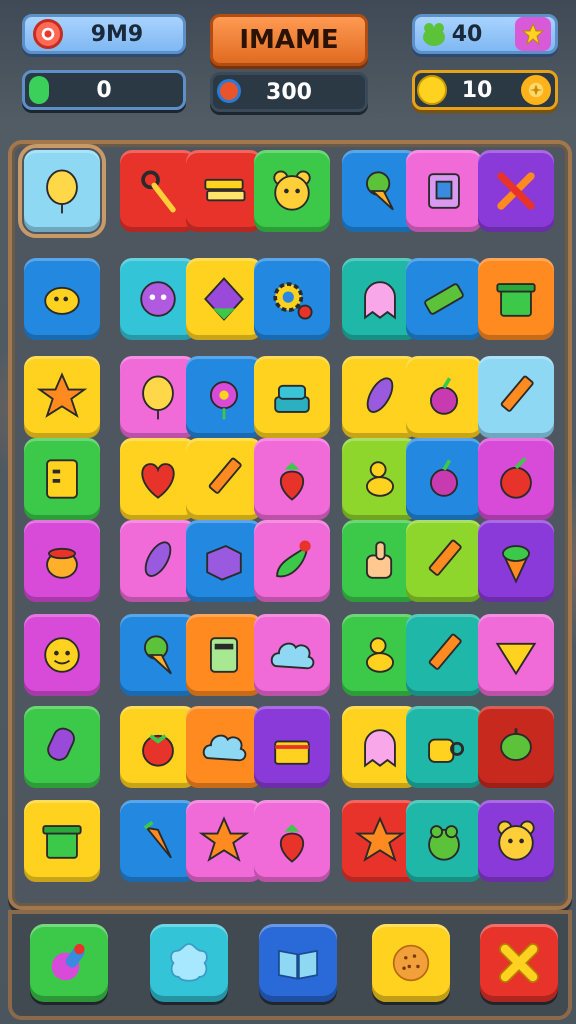 This screenshot has height=1024, width=576. I want to click on top-hud: 9M9 IMAME 40 0 300 10, so click(288, 60).